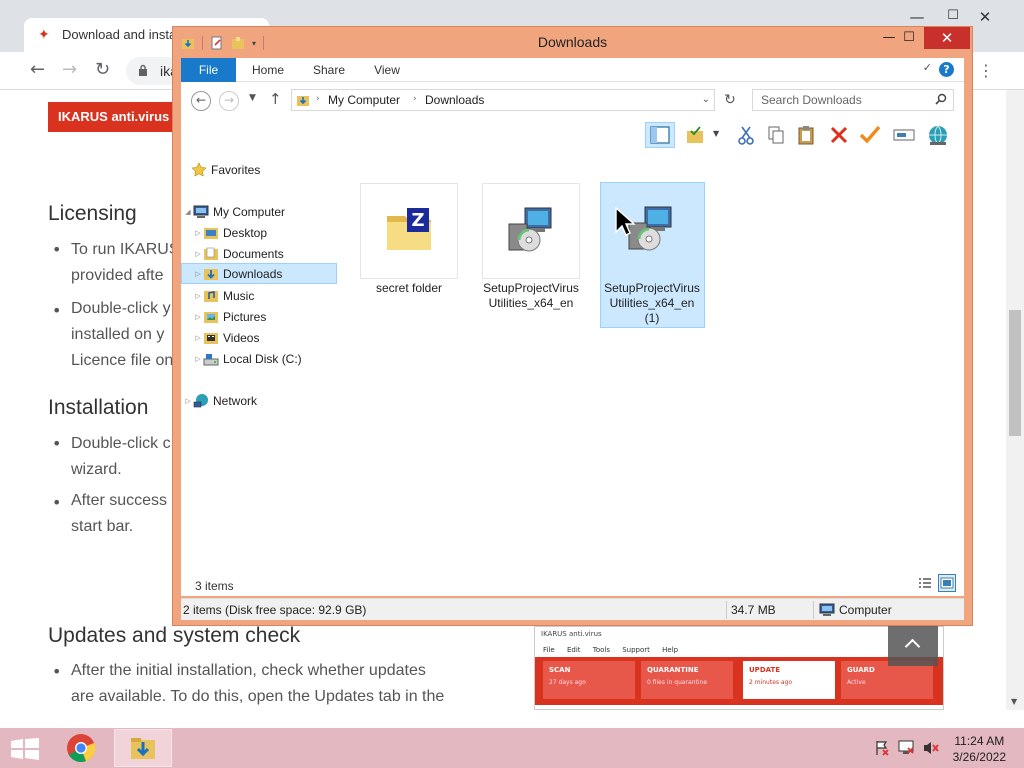 The image size is (1024, 768). I want to click on explorer-back-button: ←, so click(201, 101).